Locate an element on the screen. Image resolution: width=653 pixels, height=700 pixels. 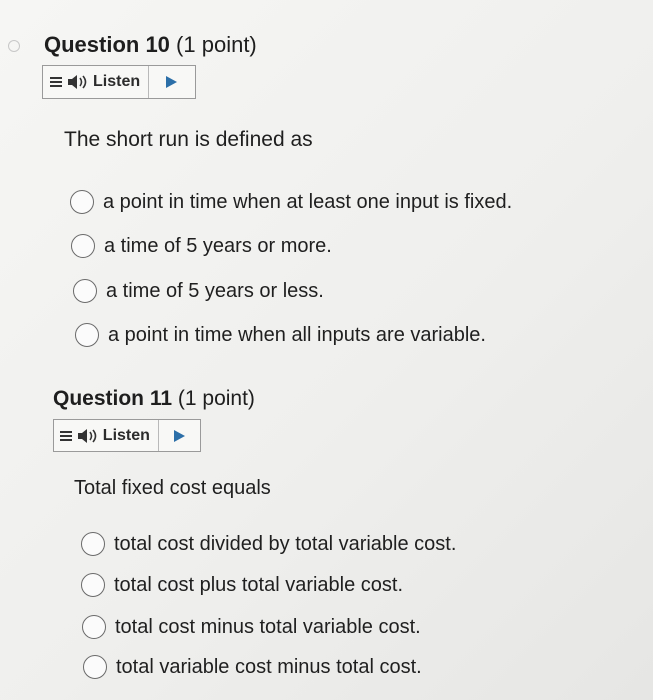
page-dot-icon is located at coordinates (14, 46).